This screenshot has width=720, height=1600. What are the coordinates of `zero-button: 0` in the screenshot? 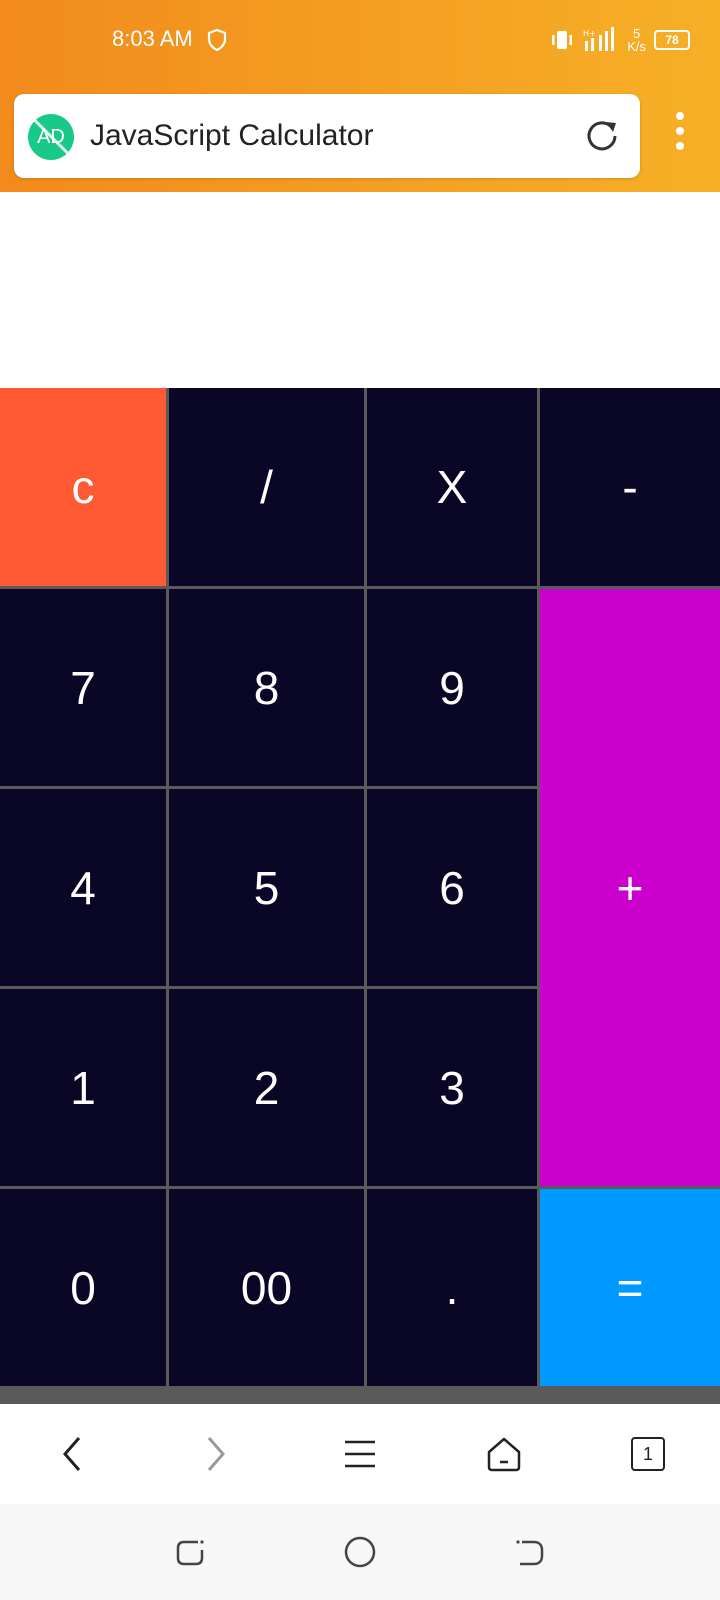 It's located at (84, 1286).